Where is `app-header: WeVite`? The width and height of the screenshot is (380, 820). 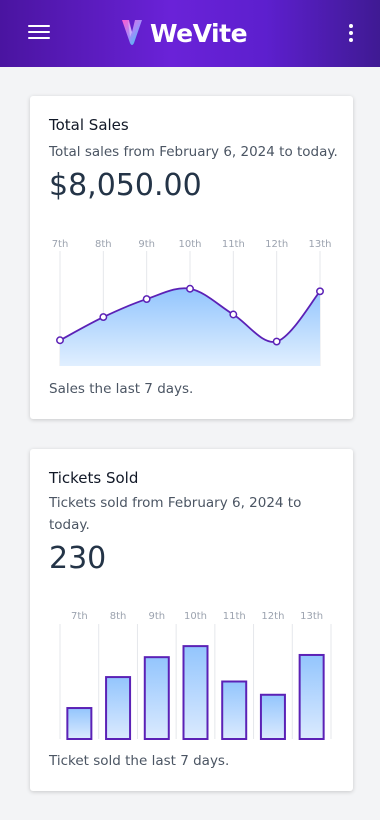 app-header: WeVite is located at coordinates (190, 33).